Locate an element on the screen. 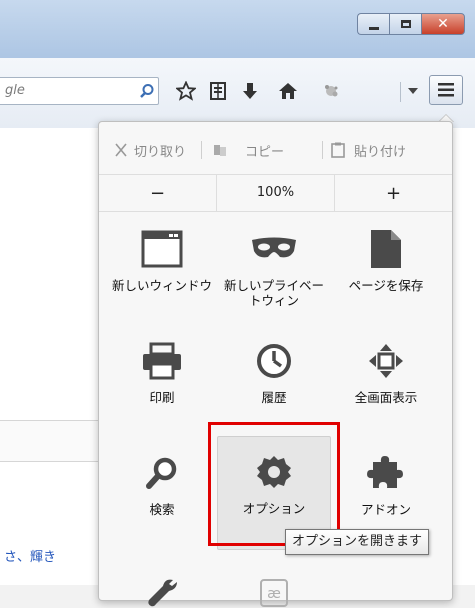 The width and height of the screenshot is (475, 608). cut-label: 切り取り is located at coordinates (160, 152).